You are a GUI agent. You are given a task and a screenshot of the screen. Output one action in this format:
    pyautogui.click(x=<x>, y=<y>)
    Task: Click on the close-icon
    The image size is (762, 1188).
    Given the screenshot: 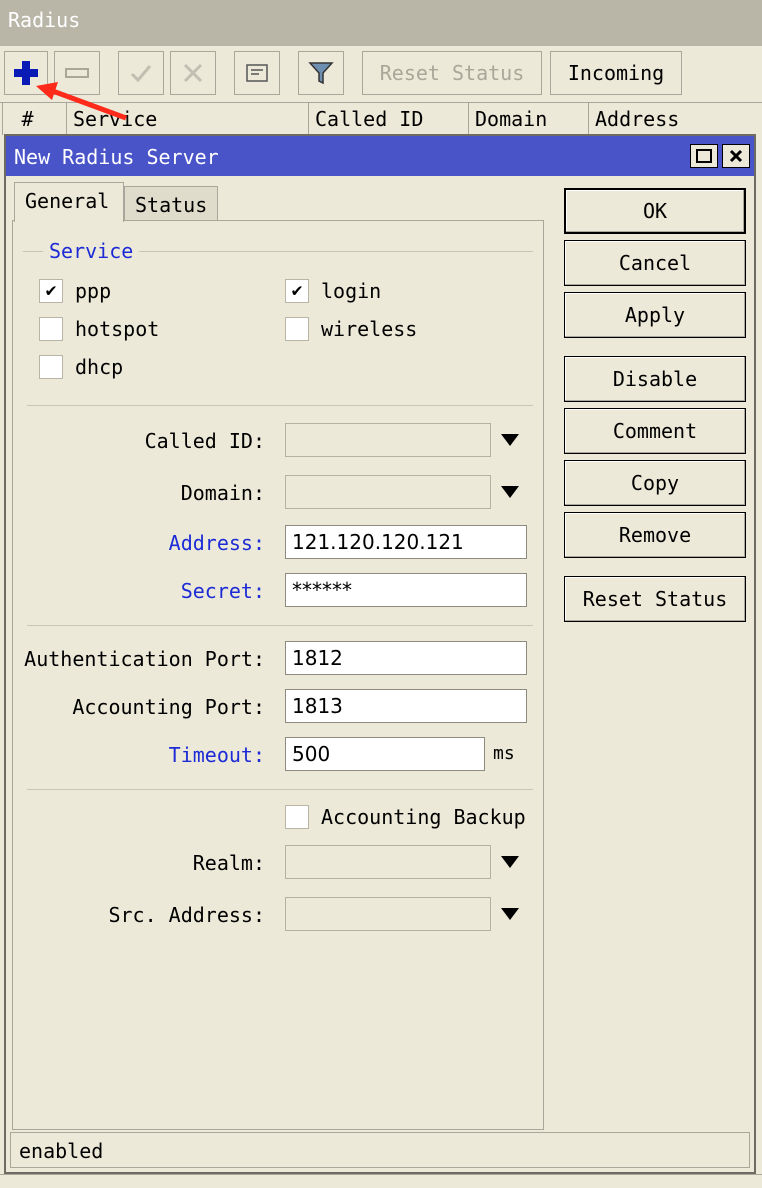 What is the action you would take?
    pyautogui.click(x=736, y=156)
    